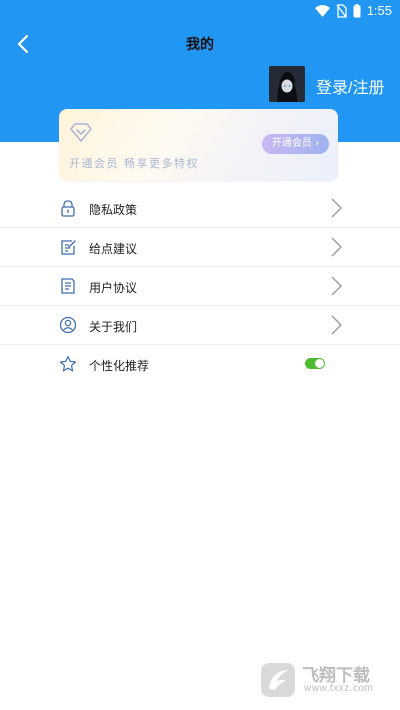 This screenshot has width=400, height=710. Describe the element at coordinates (113, 327) in the screenshot. I see `menu-item-label: 关于我们` at that location.